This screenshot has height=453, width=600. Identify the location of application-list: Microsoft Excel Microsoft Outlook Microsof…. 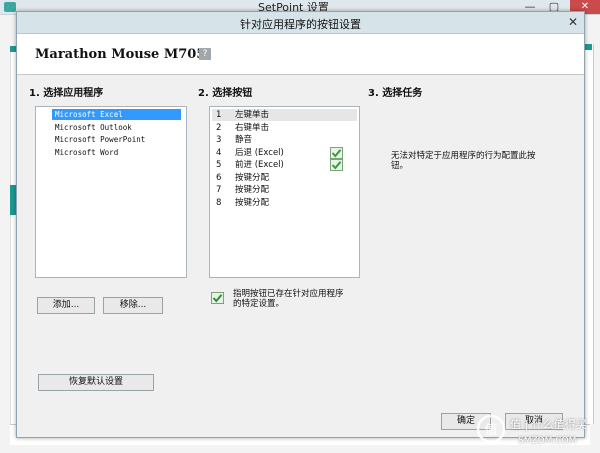
(111, 192).